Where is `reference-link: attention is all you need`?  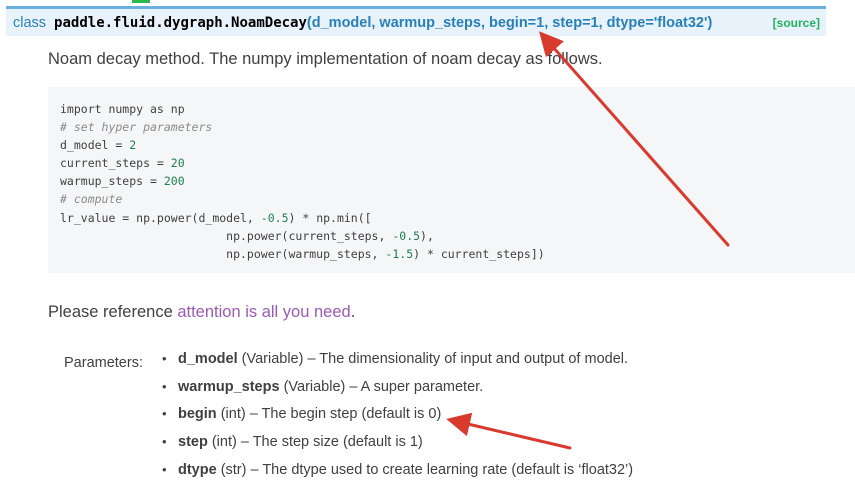
reference-link: attention is all you need is located at coordinates (263, 312).